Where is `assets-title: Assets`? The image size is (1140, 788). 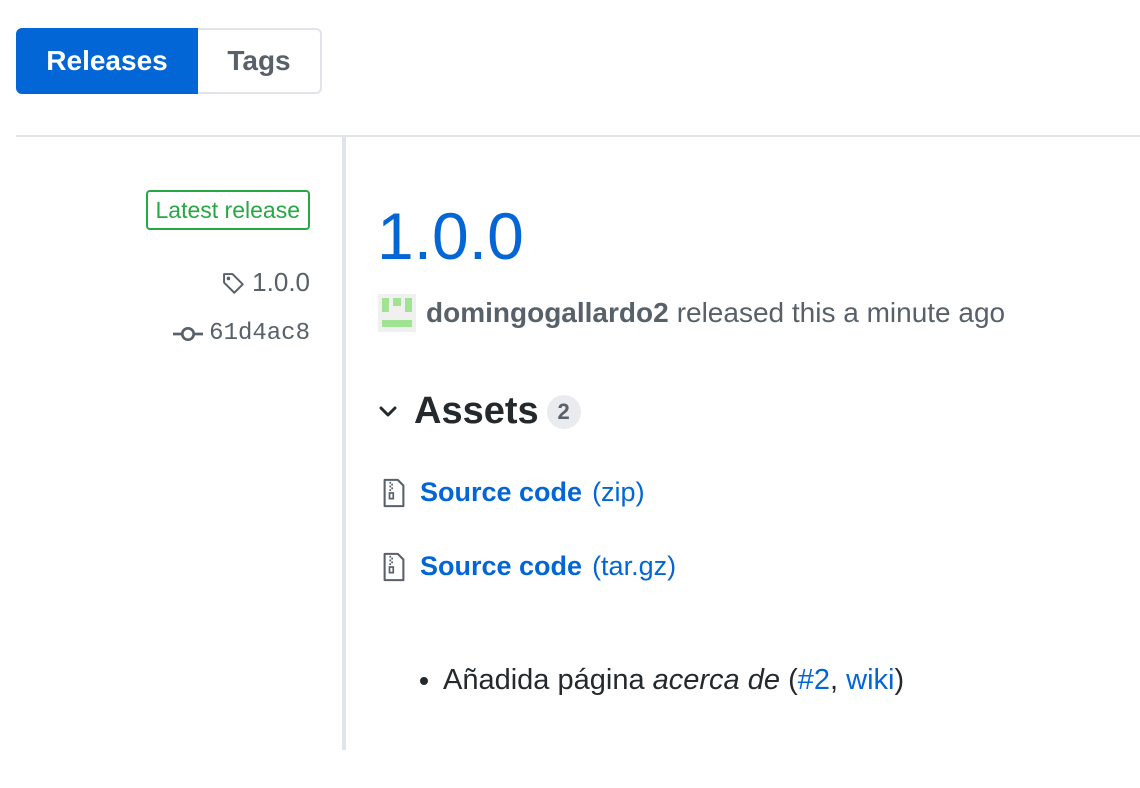
assets-title: Assets is located at coordinates (476, 411).